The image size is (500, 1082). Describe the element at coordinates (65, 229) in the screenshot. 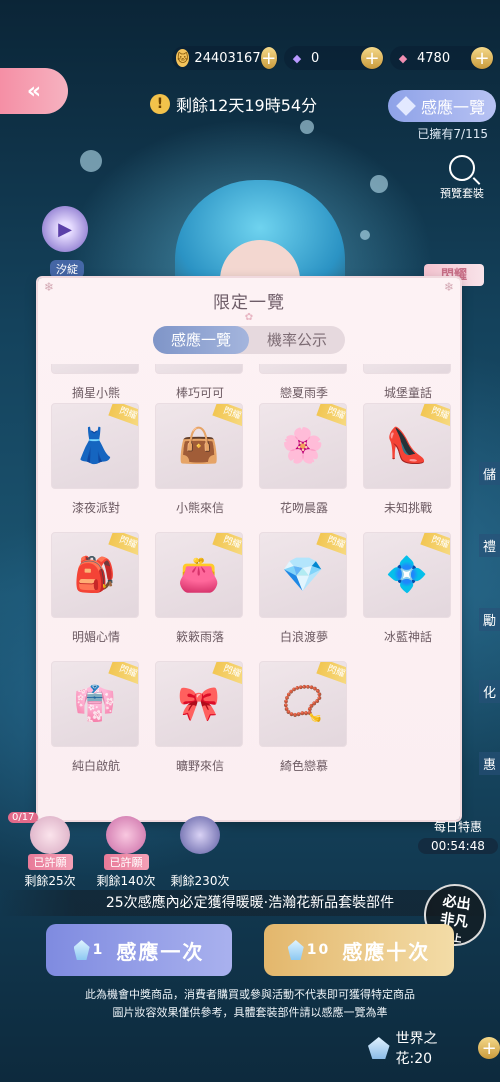

I see `play-icon: ▶` at that location.